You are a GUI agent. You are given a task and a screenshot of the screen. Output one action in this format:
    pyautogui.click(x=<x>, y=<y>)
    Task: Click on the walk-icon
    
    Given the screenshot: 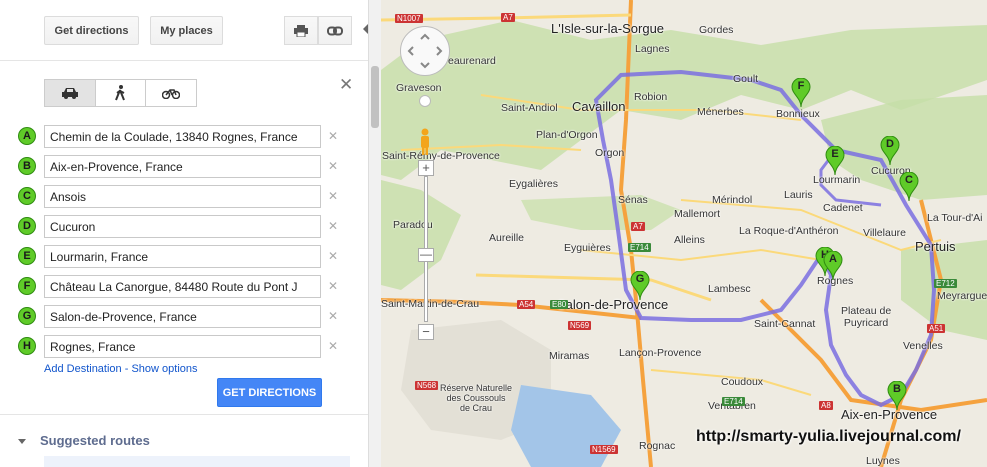 What is the action you would take?
    pyautogui.click(x=119, y=93)
    